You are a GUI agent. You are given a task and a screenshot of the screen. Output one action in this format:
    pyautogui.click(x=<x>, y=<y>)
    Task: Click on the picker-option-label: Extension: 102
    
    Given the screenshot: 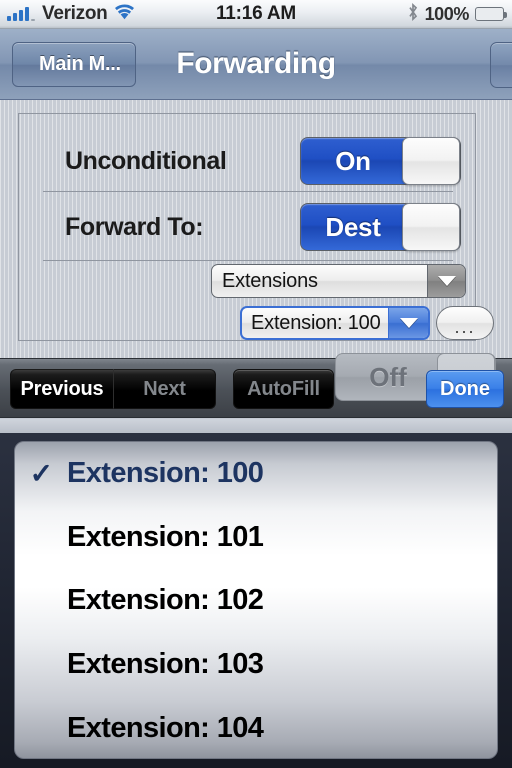 What is the action you would take?
    pyautogui.click(x=165, y=600)
    